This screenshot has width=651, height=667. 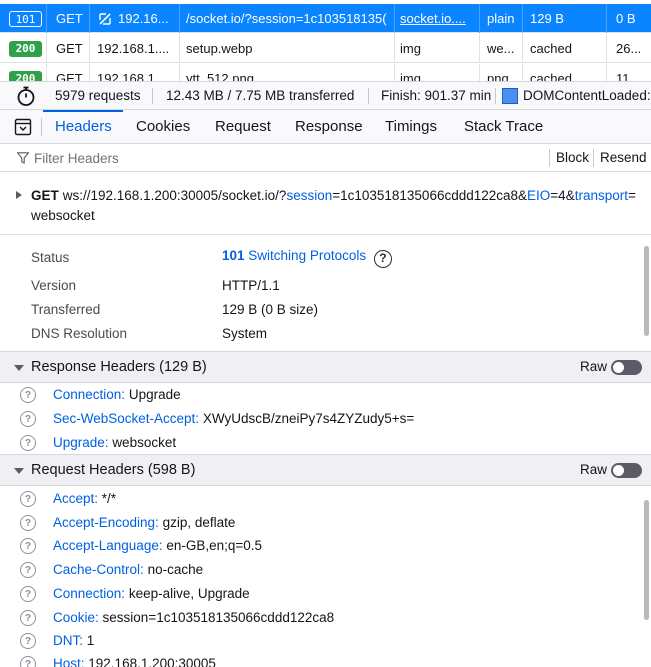 What do you see at coordinates (113, 470) in the screenshot?
I see `request-headers-title: Request Headers (598 B)` at bounding box center [113, 470].